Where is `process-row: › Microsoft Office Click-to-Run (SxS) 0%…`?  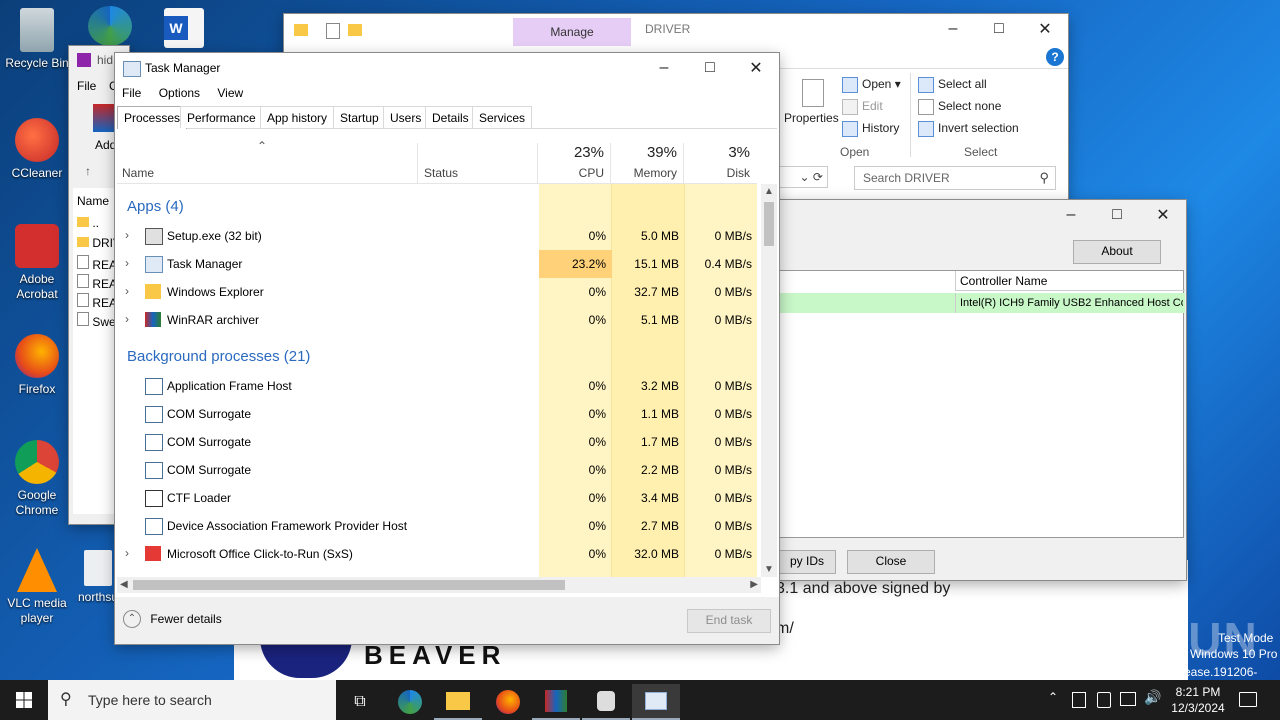
process-row: › Microsoft Office Click-to-Run (SxS) 0%… is located at coordinates (437, 554).